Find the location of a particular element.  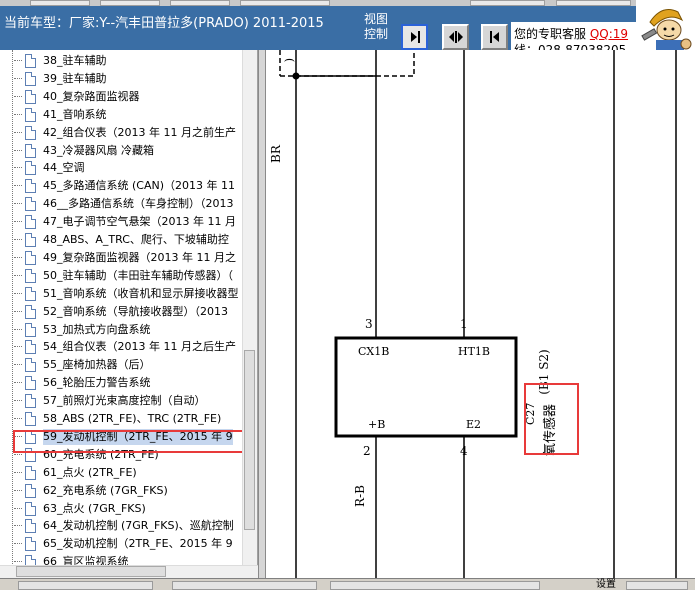

expand-right-button is located at coordinates (414, 37).